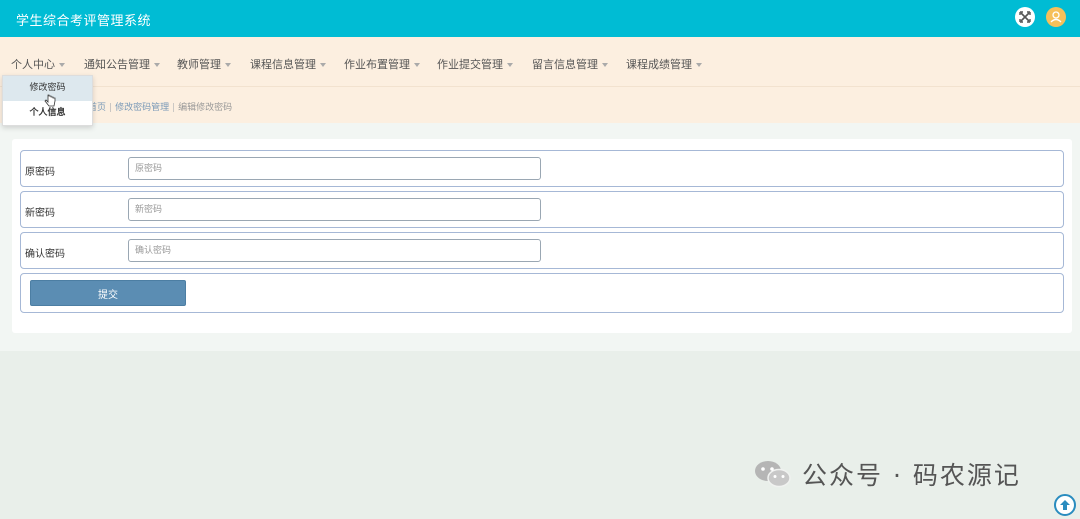  What do you see at coordinates (334, 209) in the screenshot?
I see `new-password-input` at bounding box center [334, 209].